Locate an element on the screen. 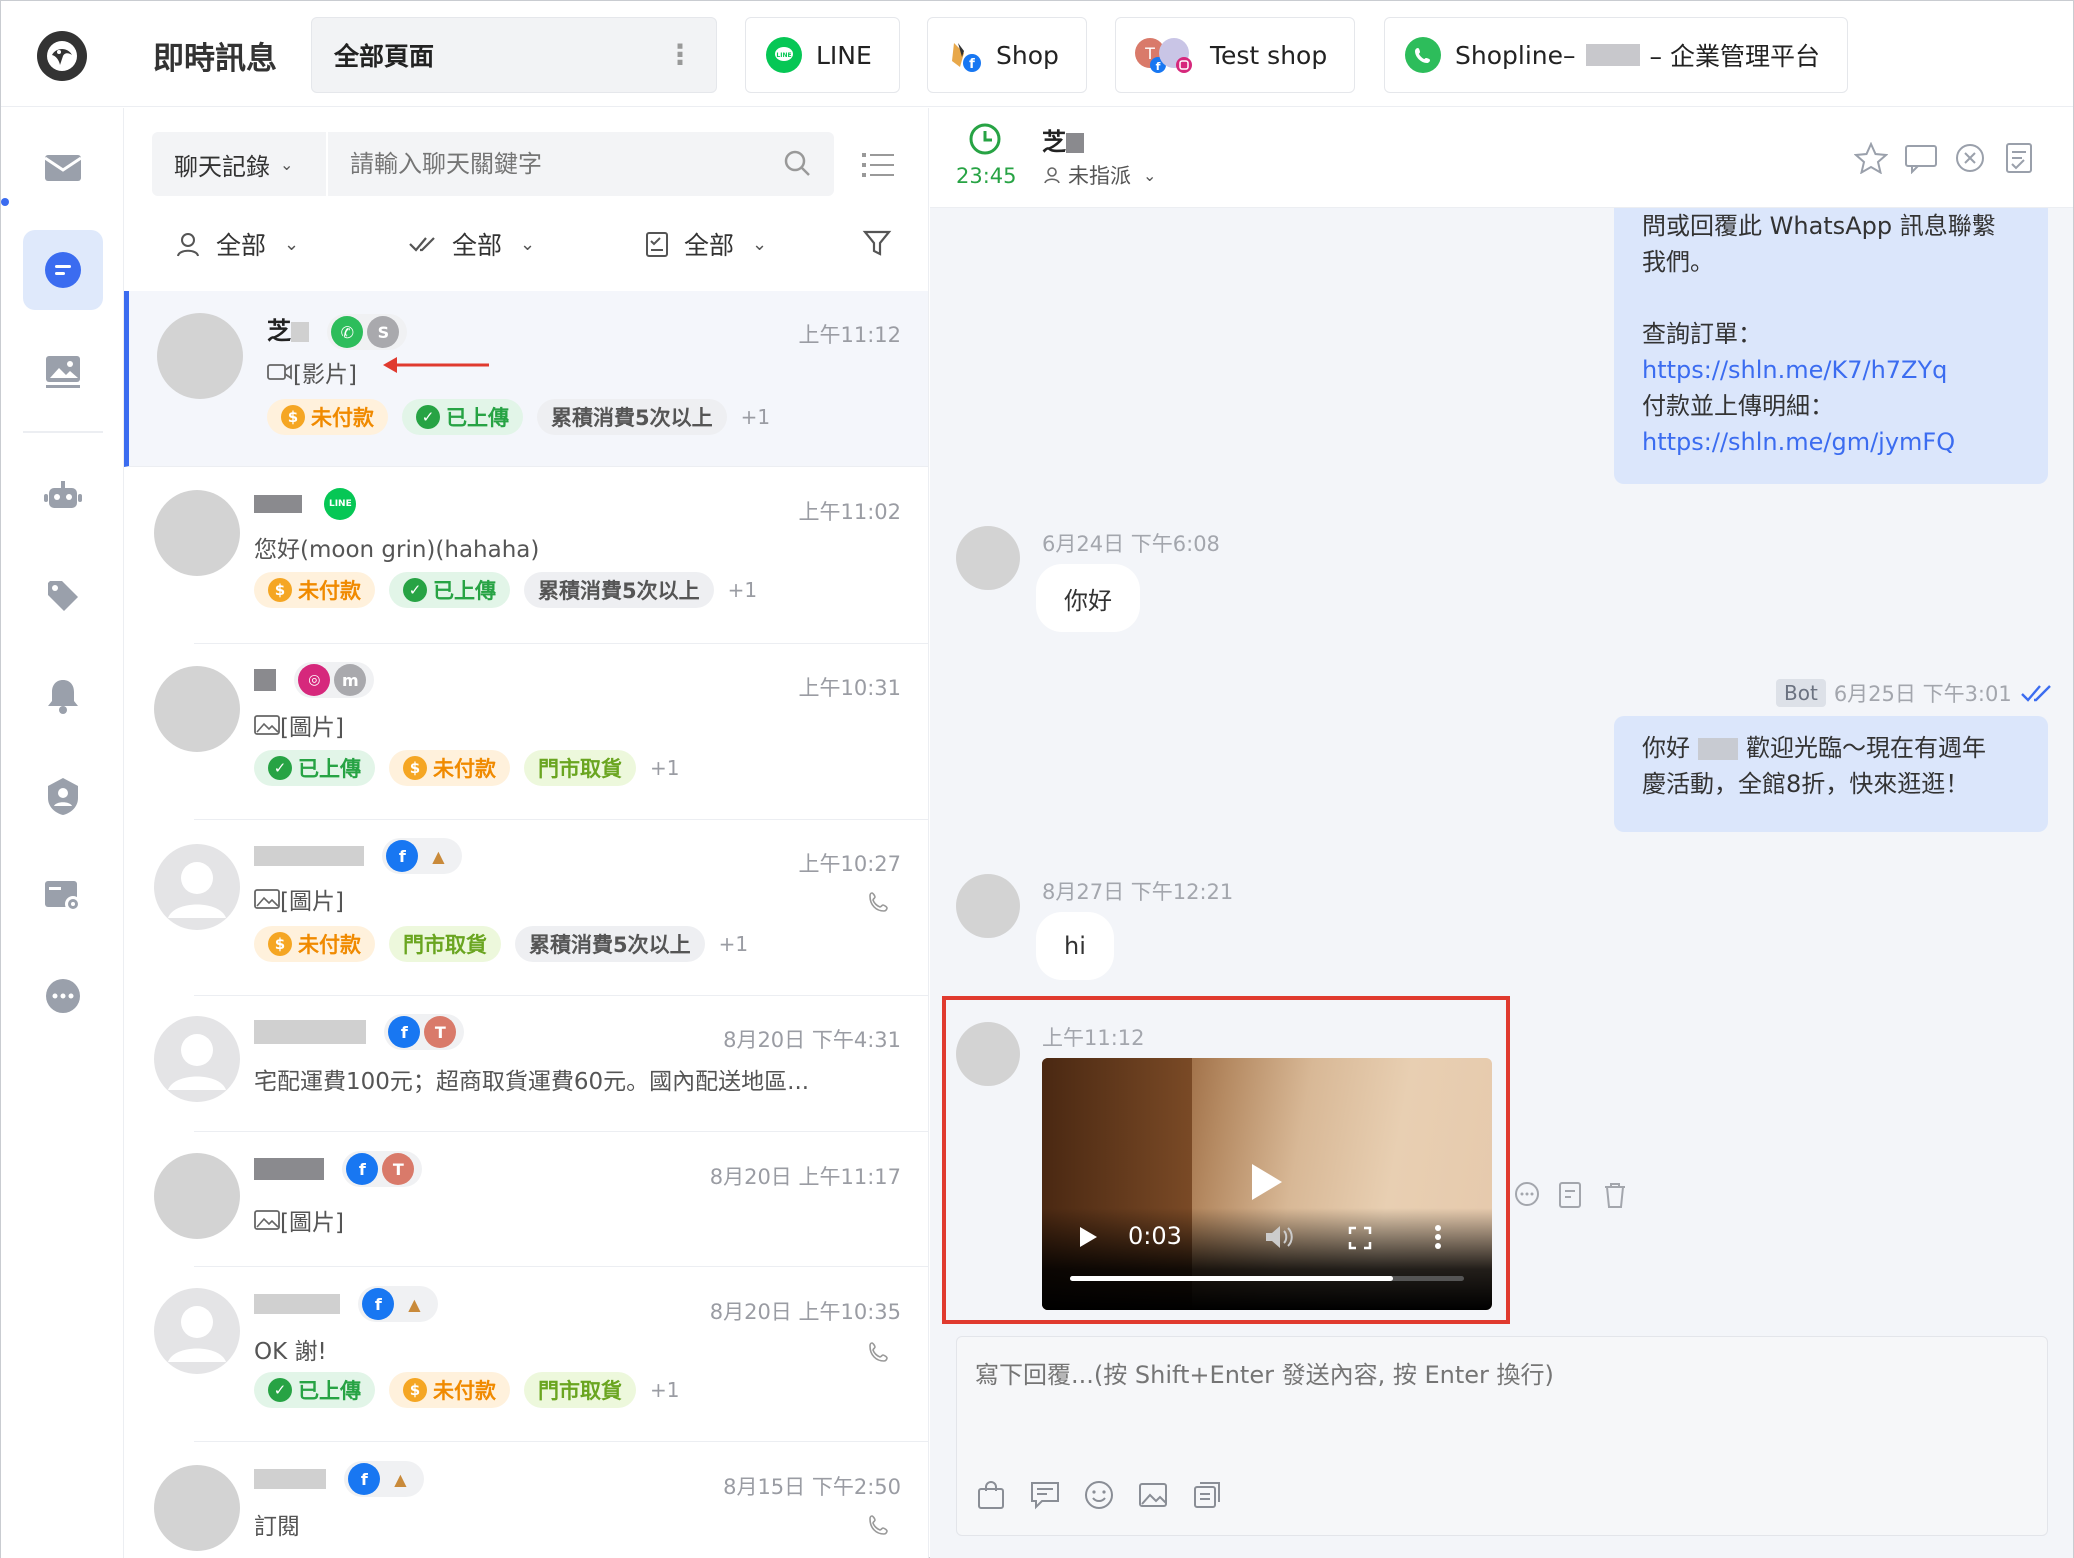  emoji-icon is located at coordinates (1099, 1495).